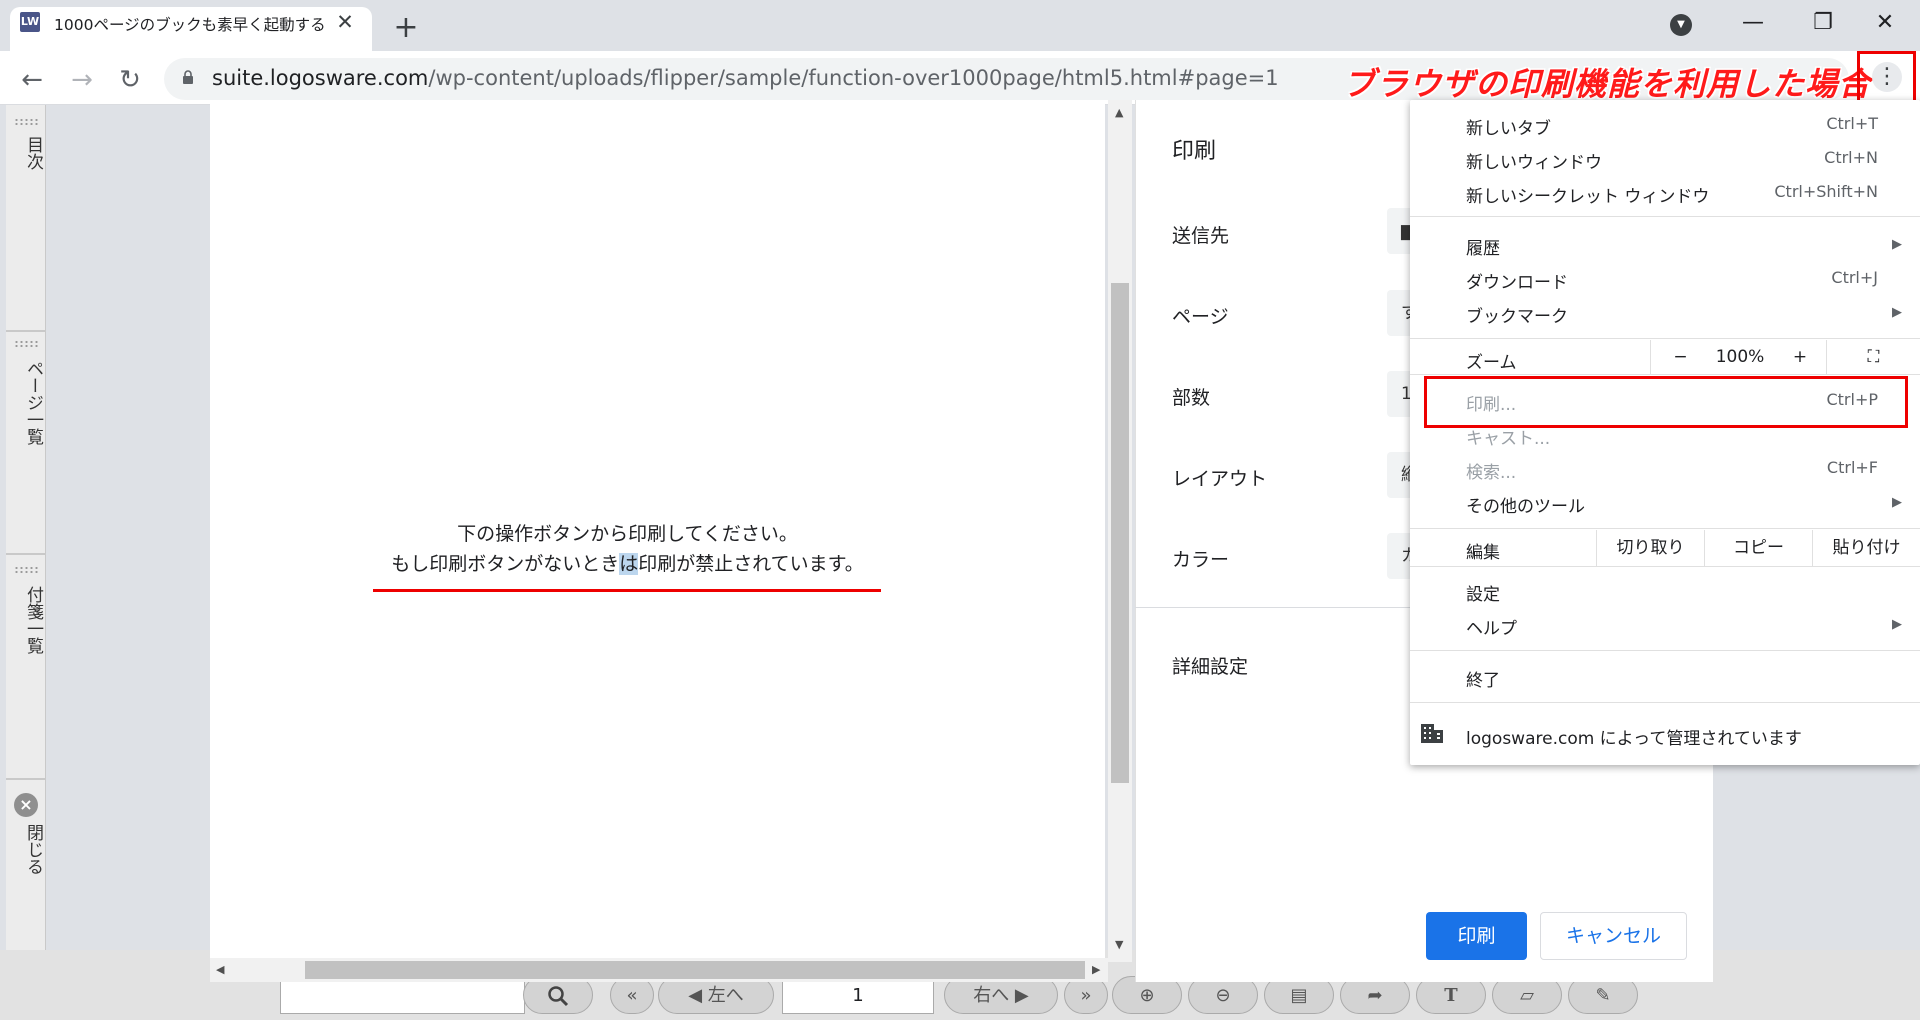 The height and width of the screenshot is (1020, 1920). I want to click on menu-item-downloads: ダウンロード, so click(1517, 280).